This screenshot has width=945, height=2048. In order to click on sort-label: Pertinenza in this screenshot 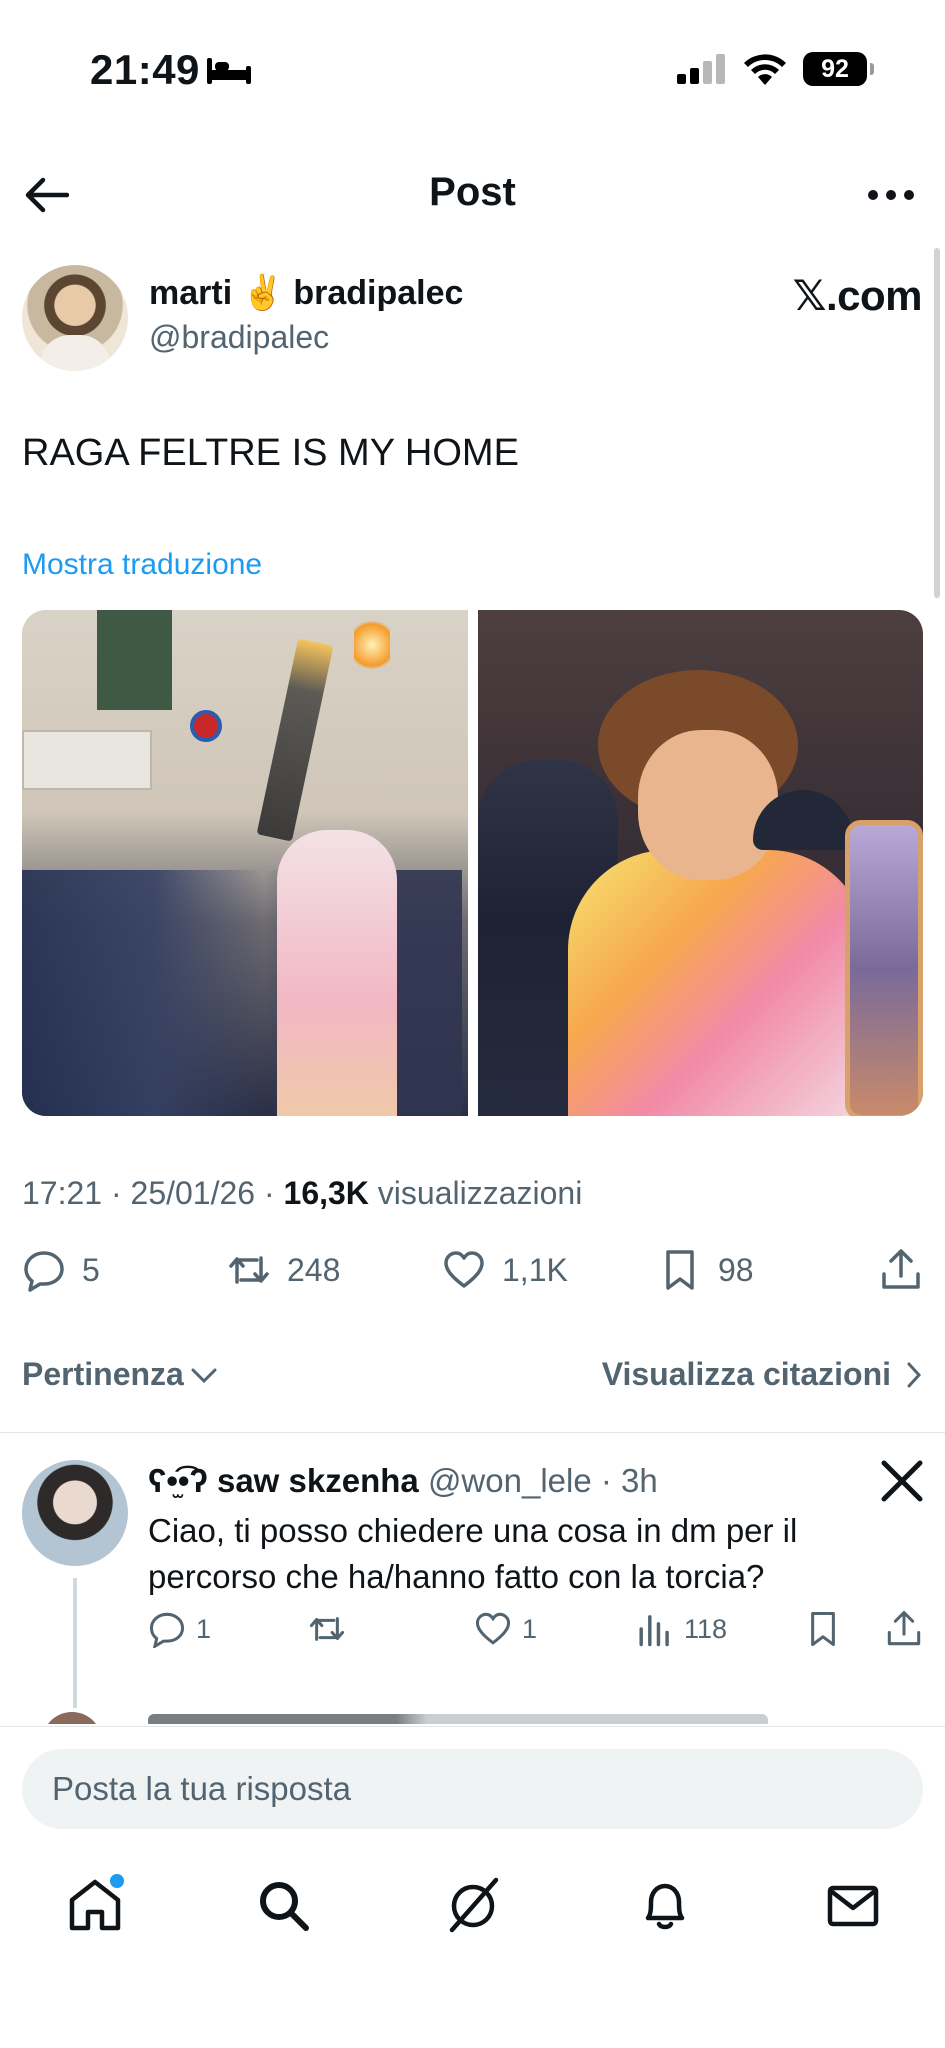, I will do `click(103, 1374)`.